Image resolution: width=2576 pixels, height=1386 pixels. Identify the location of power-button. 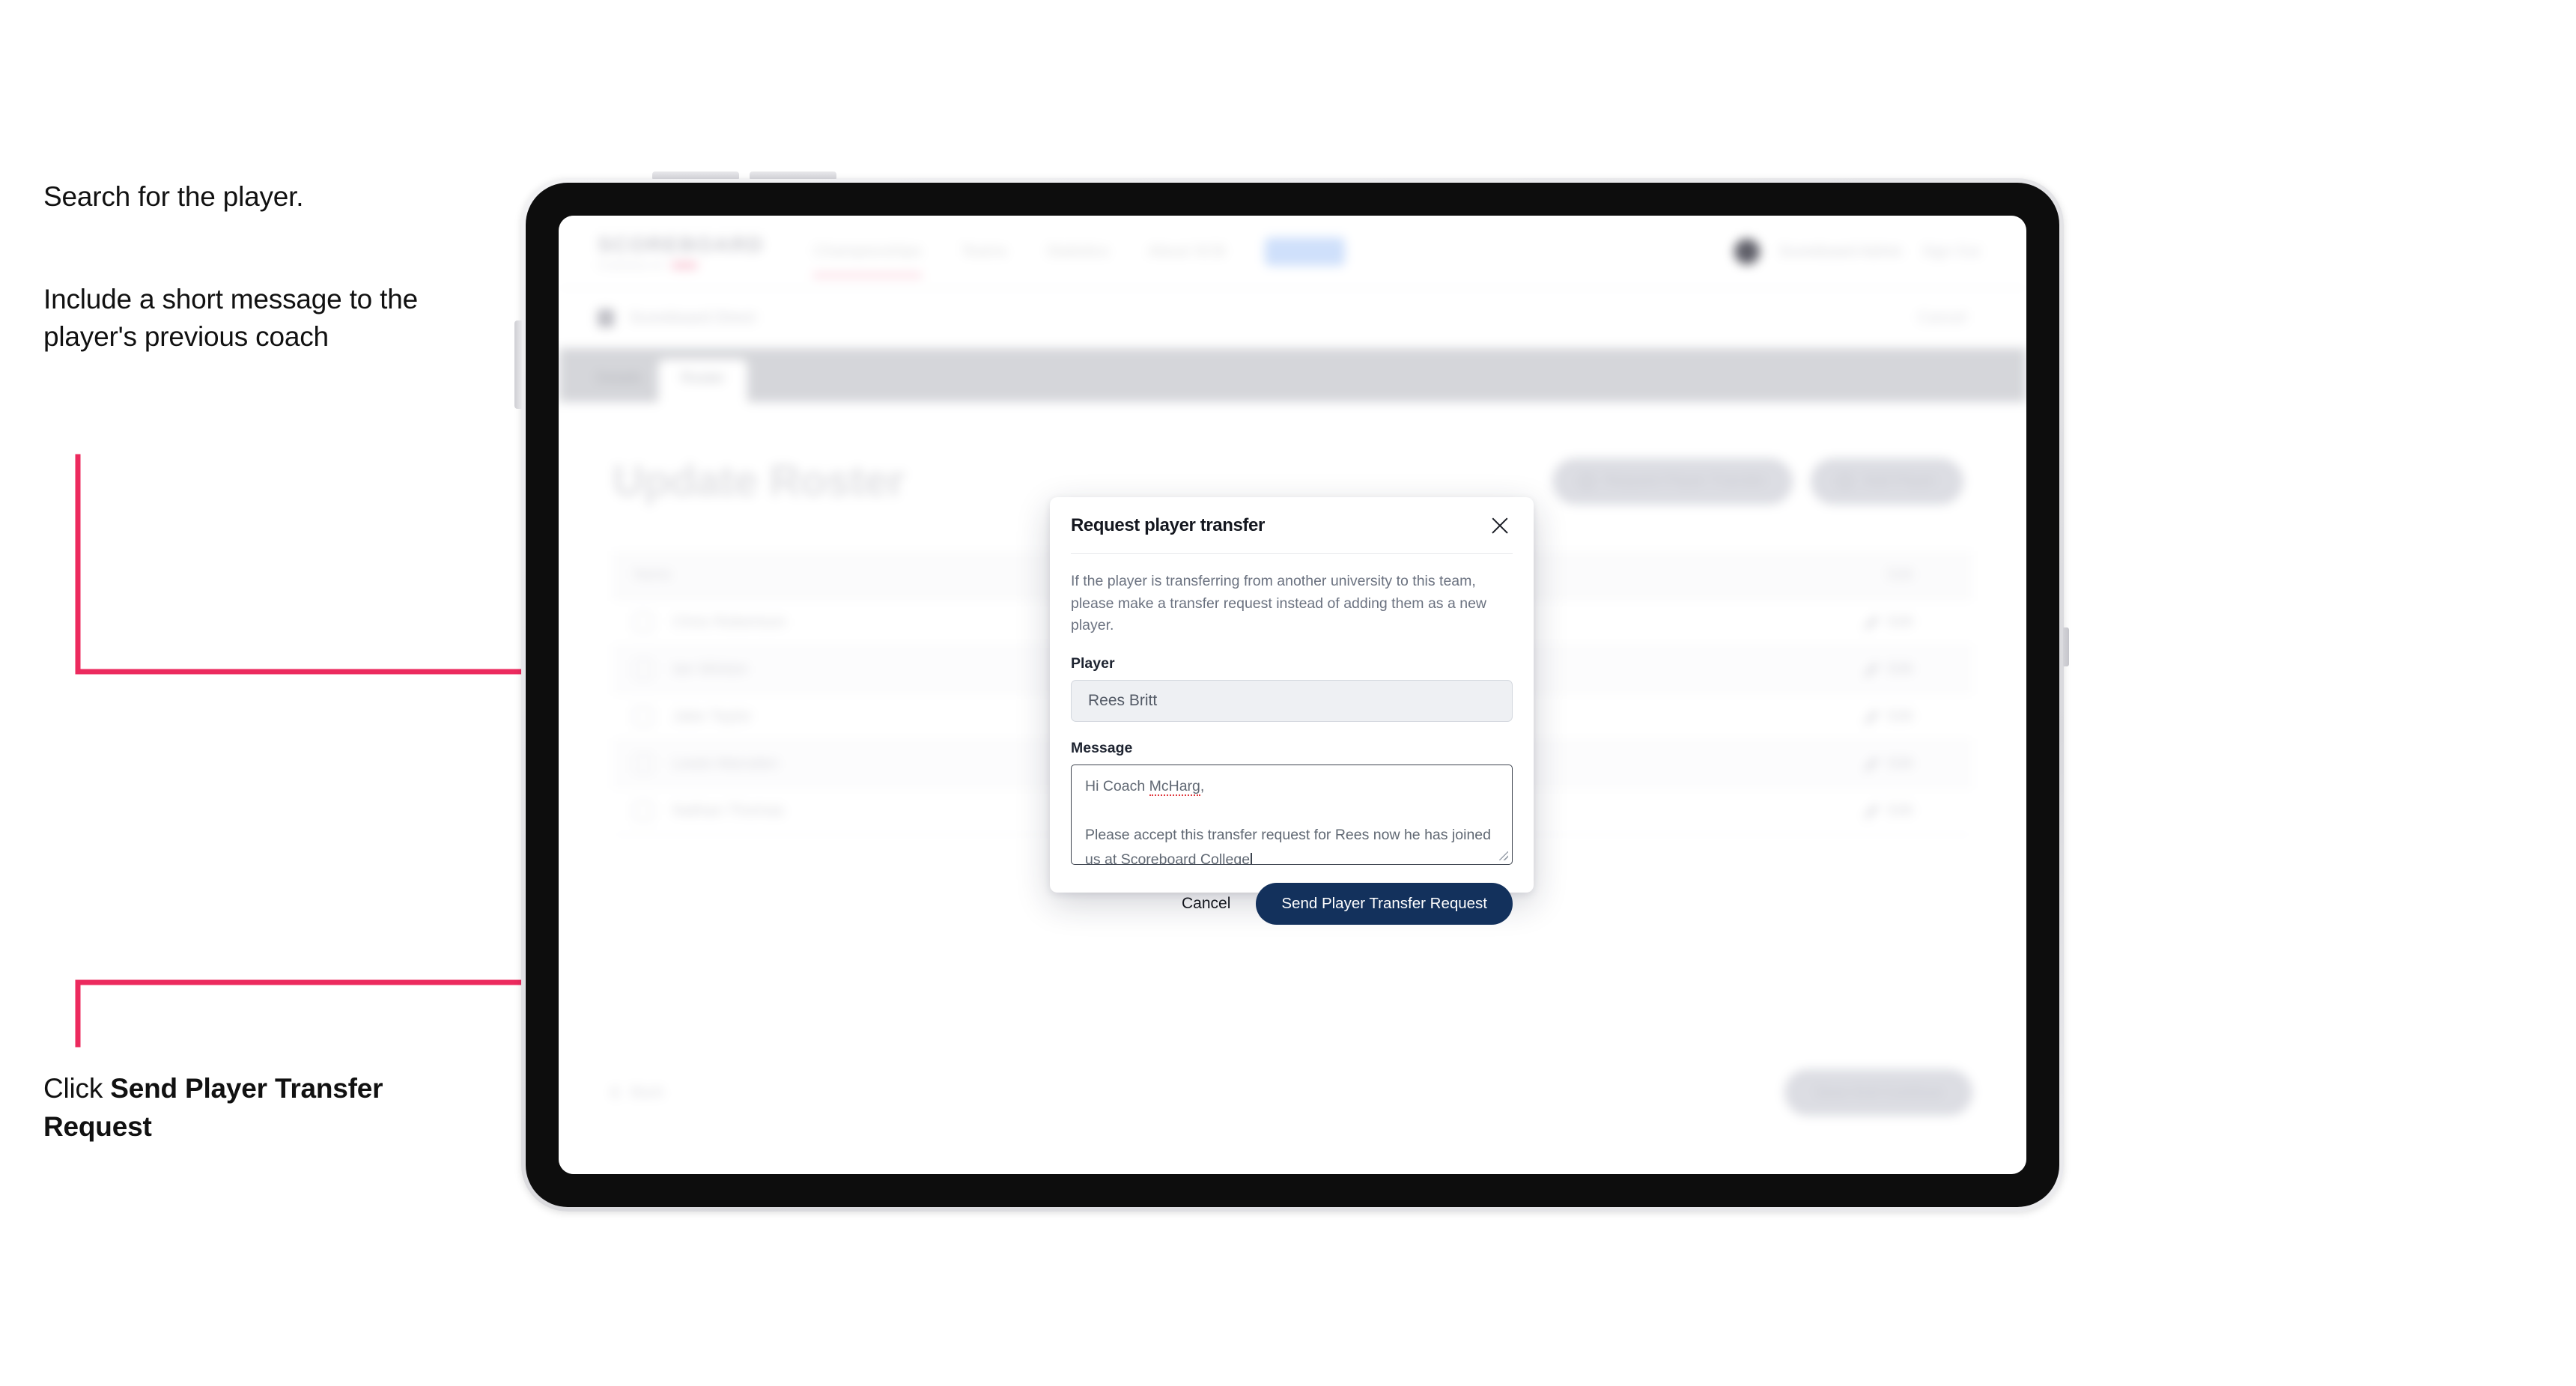
(518, 364).